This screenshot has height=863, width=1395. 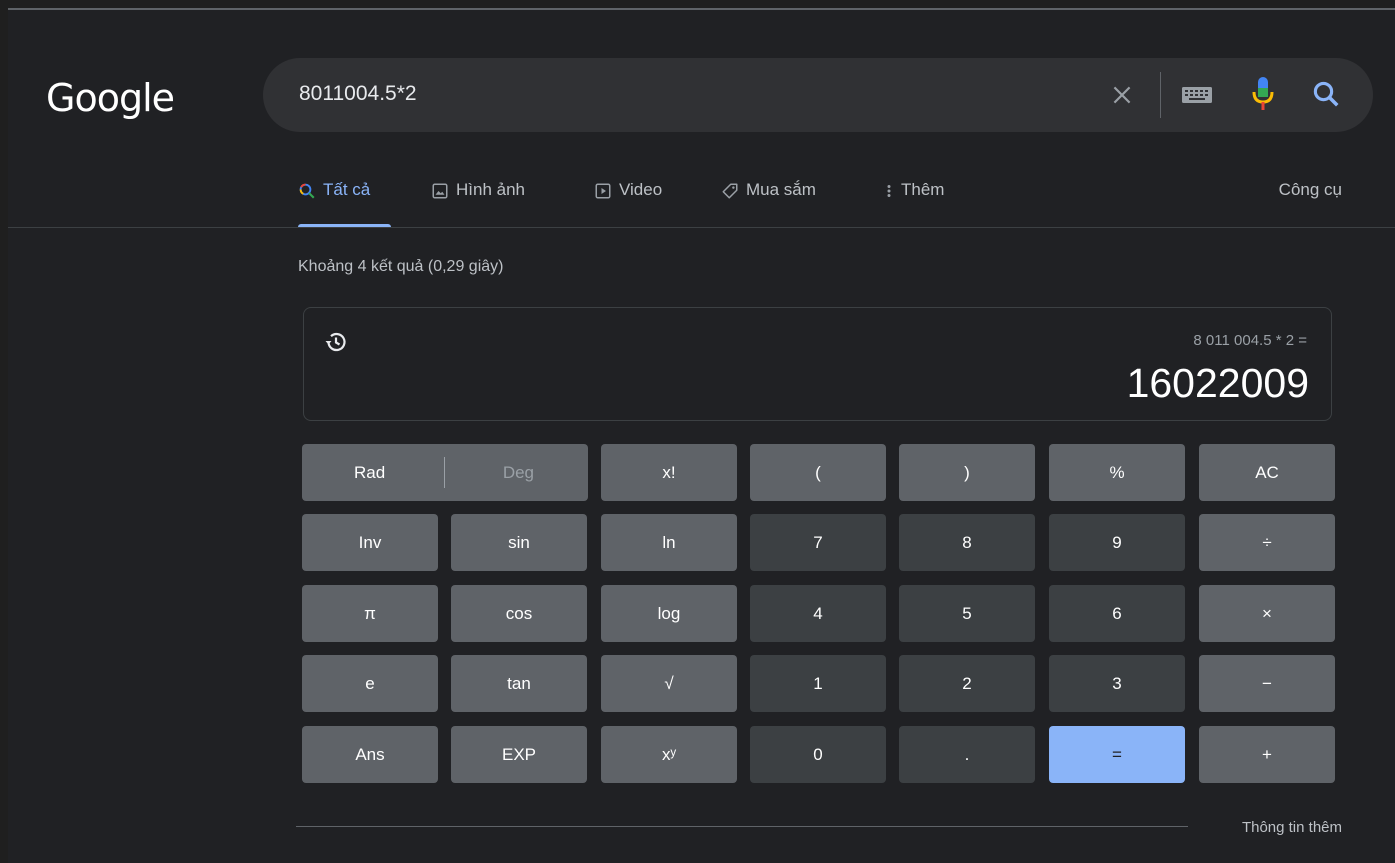 I want to click on digit-6-button: 6, so click(x=1117, y=613).